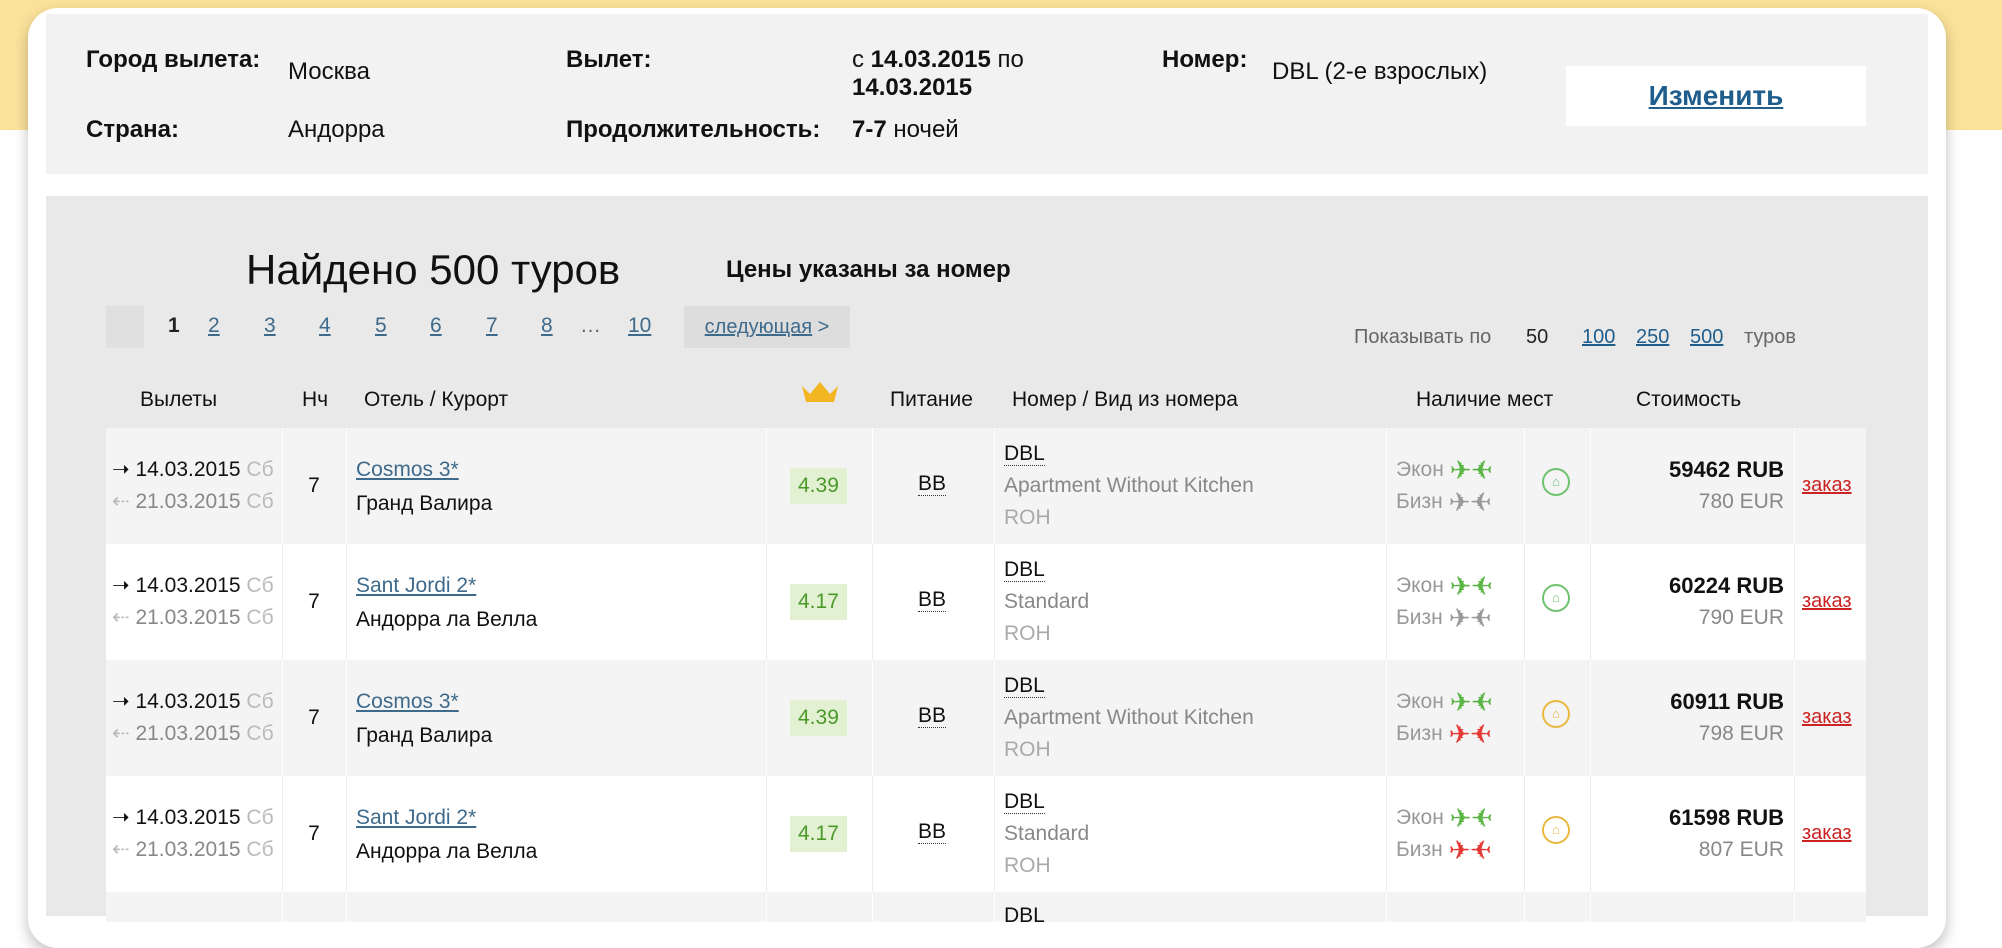 The width and height of the screenshot is (2002, 948). I want to click on header-meal: Питание, so click(931, 399).